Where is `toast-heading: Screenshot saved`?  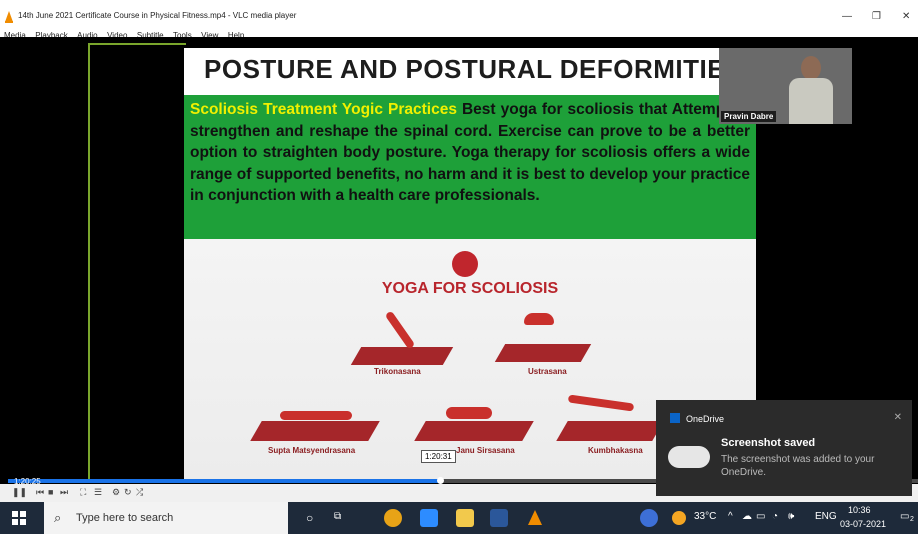
toast-heading: Screenshot saved is located at coordinates (768, 443).